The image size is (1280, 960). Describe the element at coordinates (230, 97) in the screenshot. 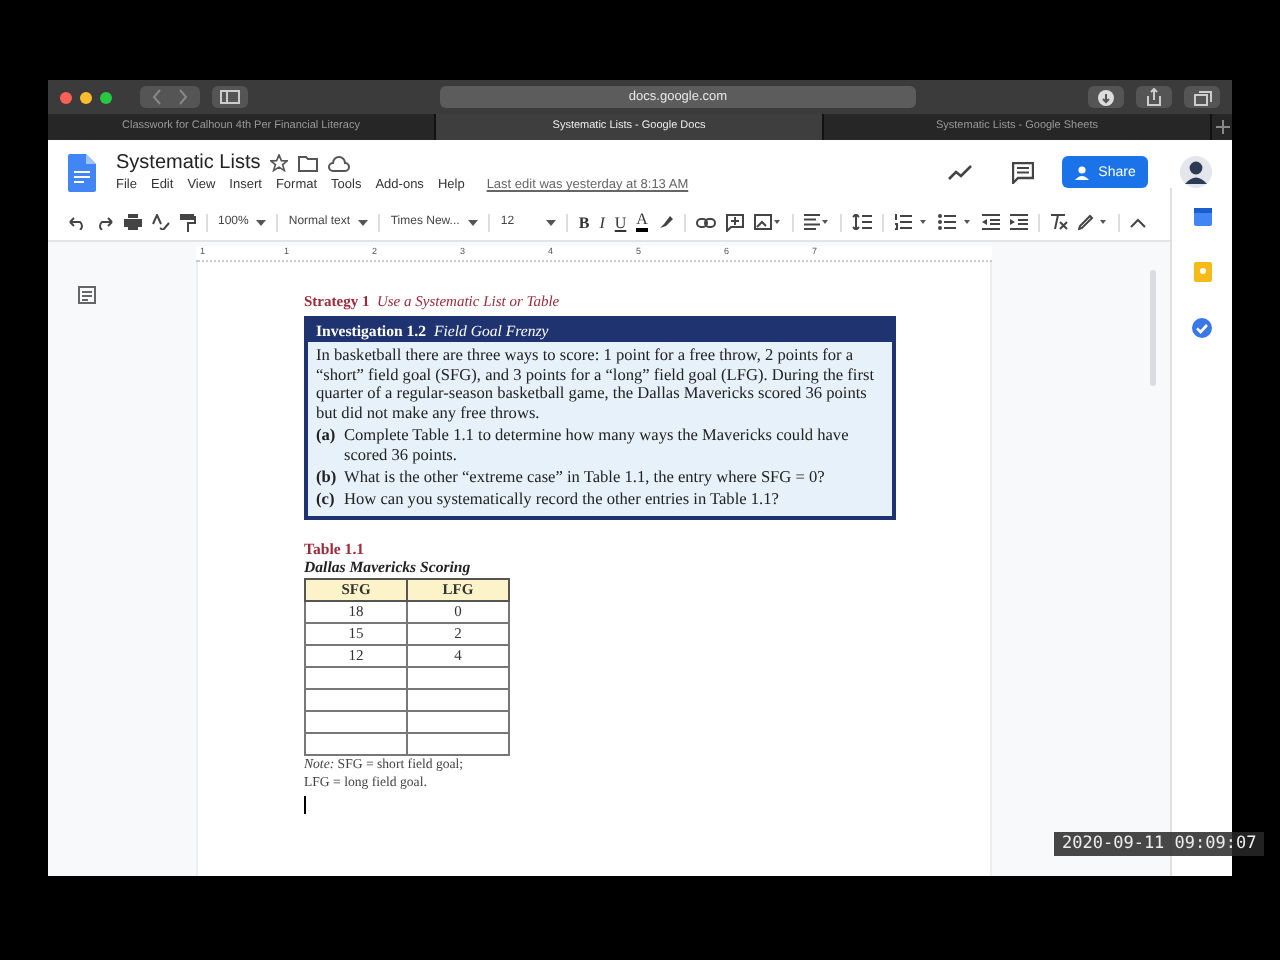

I see `sidebar-icon` at that location.